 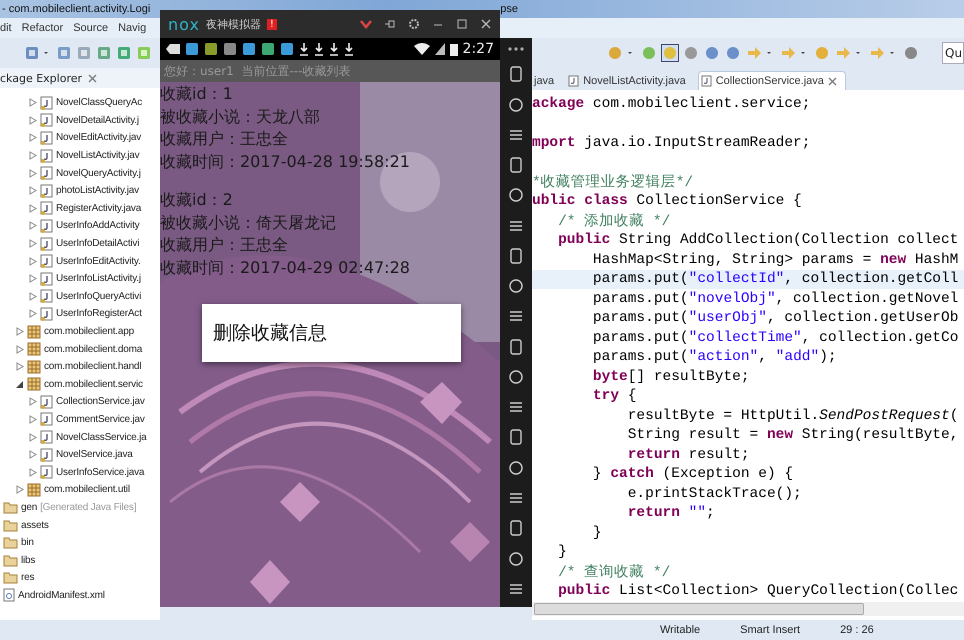 I want to click on pin-icon, so click(x=390, y=24).